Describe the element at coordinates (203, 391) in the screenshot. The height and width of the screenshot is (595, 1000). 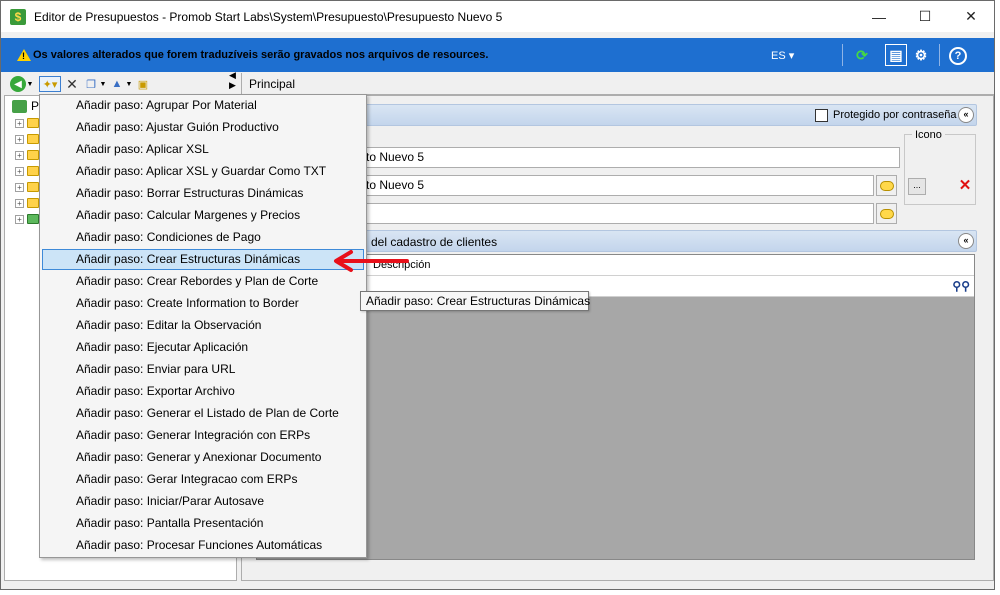
I see `menu-item: Añadir paso: Exportar Archivo` at that location.